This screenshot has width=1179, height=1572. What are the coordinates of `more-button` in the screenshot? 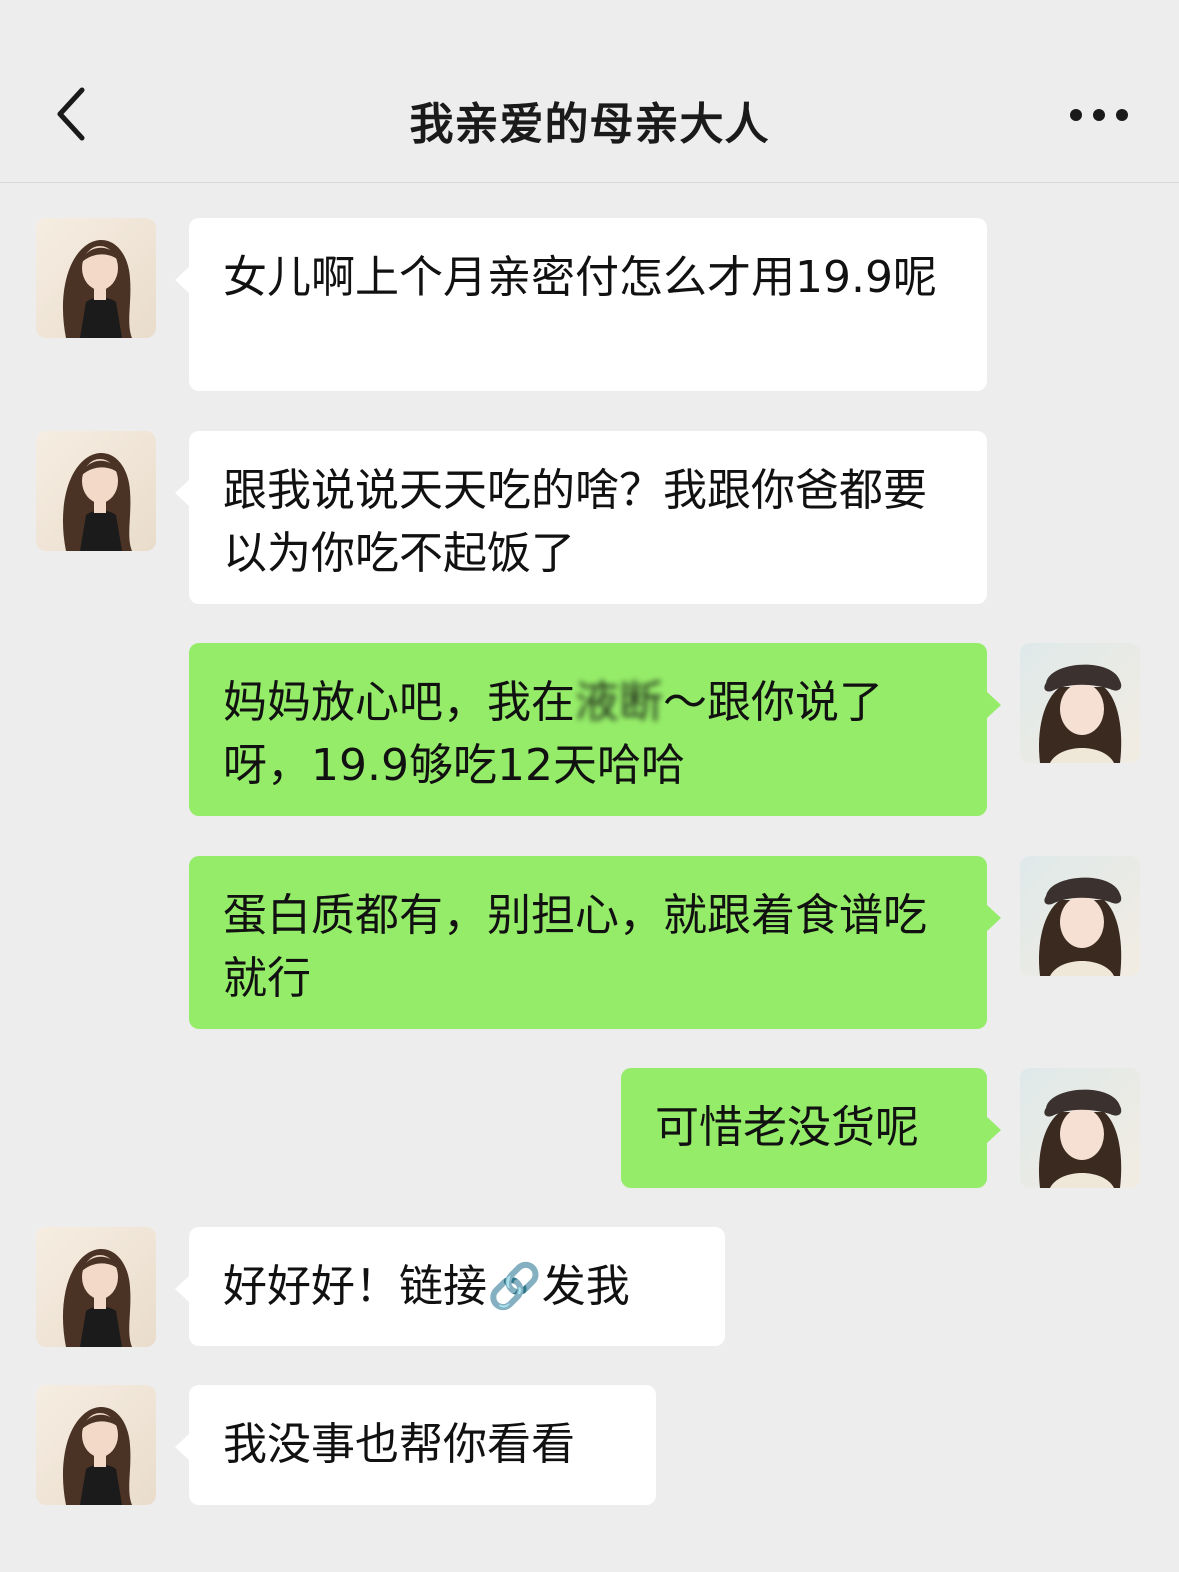 It's located at (1099, 115).